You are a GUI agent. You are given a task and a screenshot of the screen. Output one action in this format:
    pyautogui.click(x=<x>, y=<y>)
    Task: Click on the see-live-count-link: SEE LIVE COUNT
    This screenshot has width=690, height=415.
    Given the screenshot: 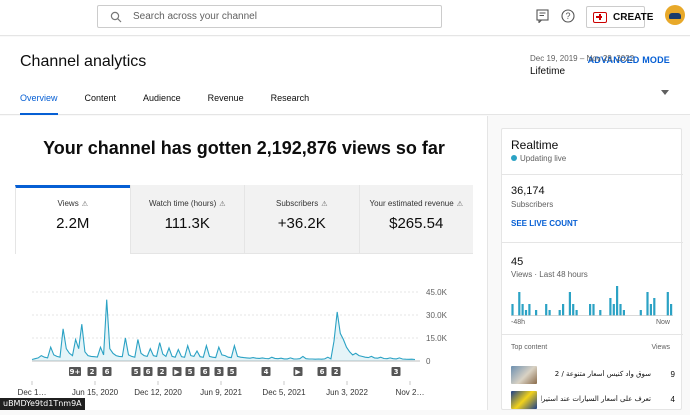 What is the action you would take?
    pyautogui.click(x=544, y=223)
    